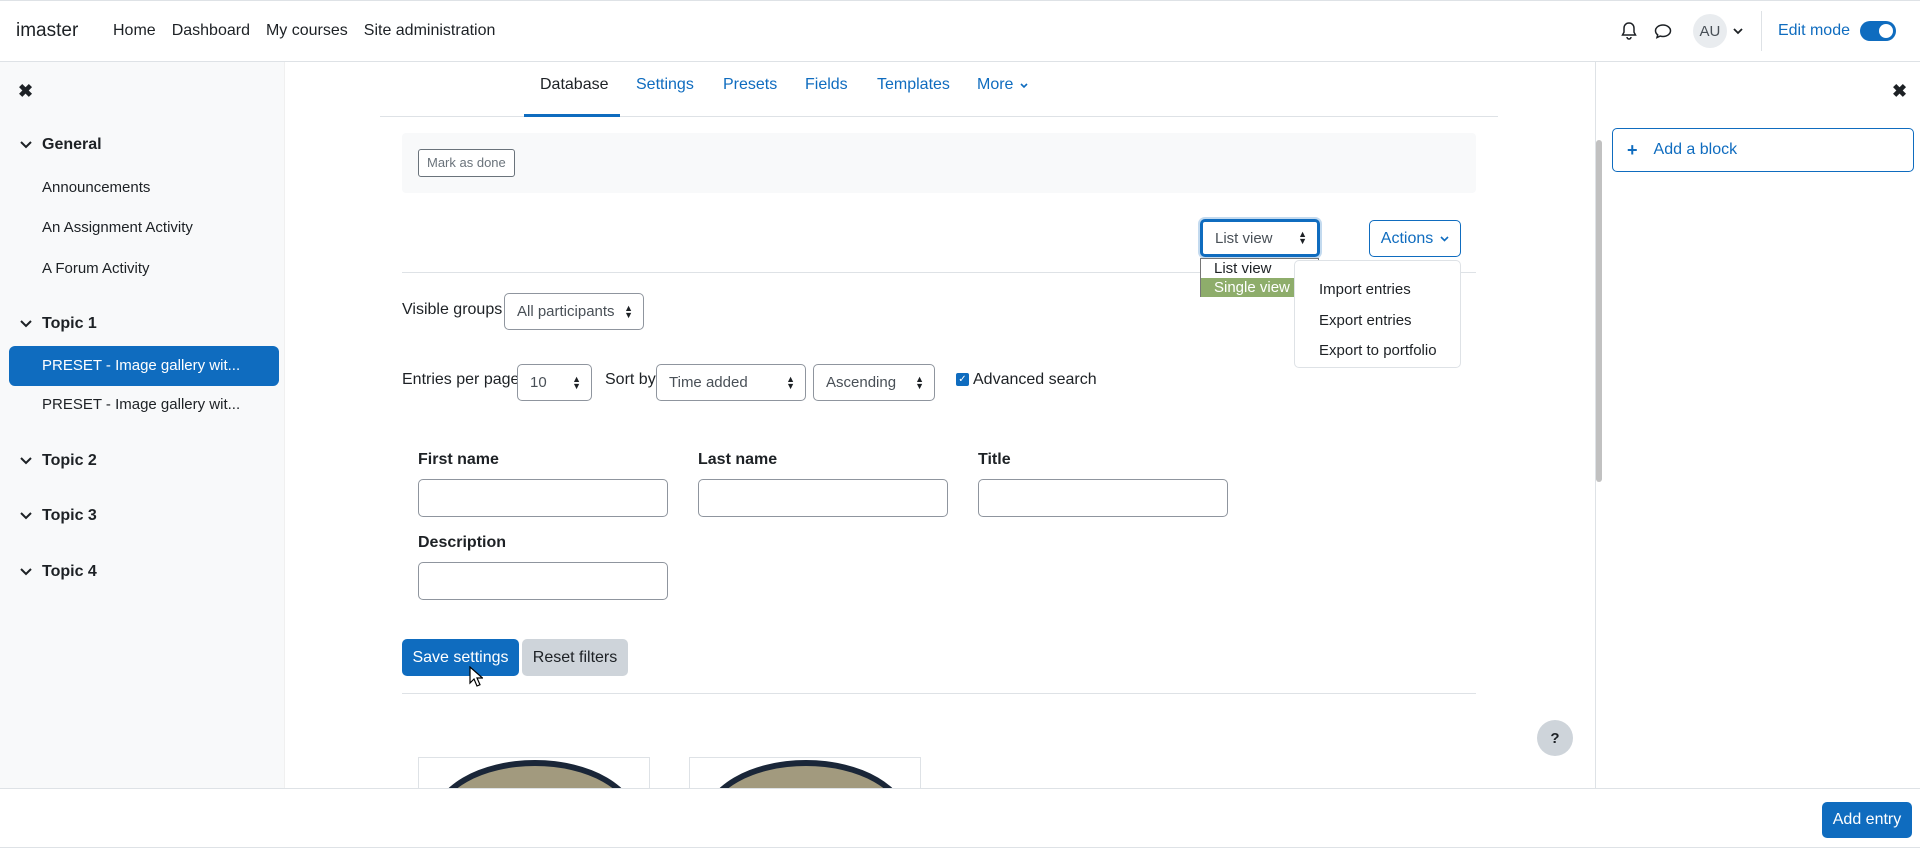 The height and width of the screenshot is (848, 1920). What do you see at coordinates (69, 571) in the screenshot?
I see `section-title: Topic 4` at bounding box center [69, 571].